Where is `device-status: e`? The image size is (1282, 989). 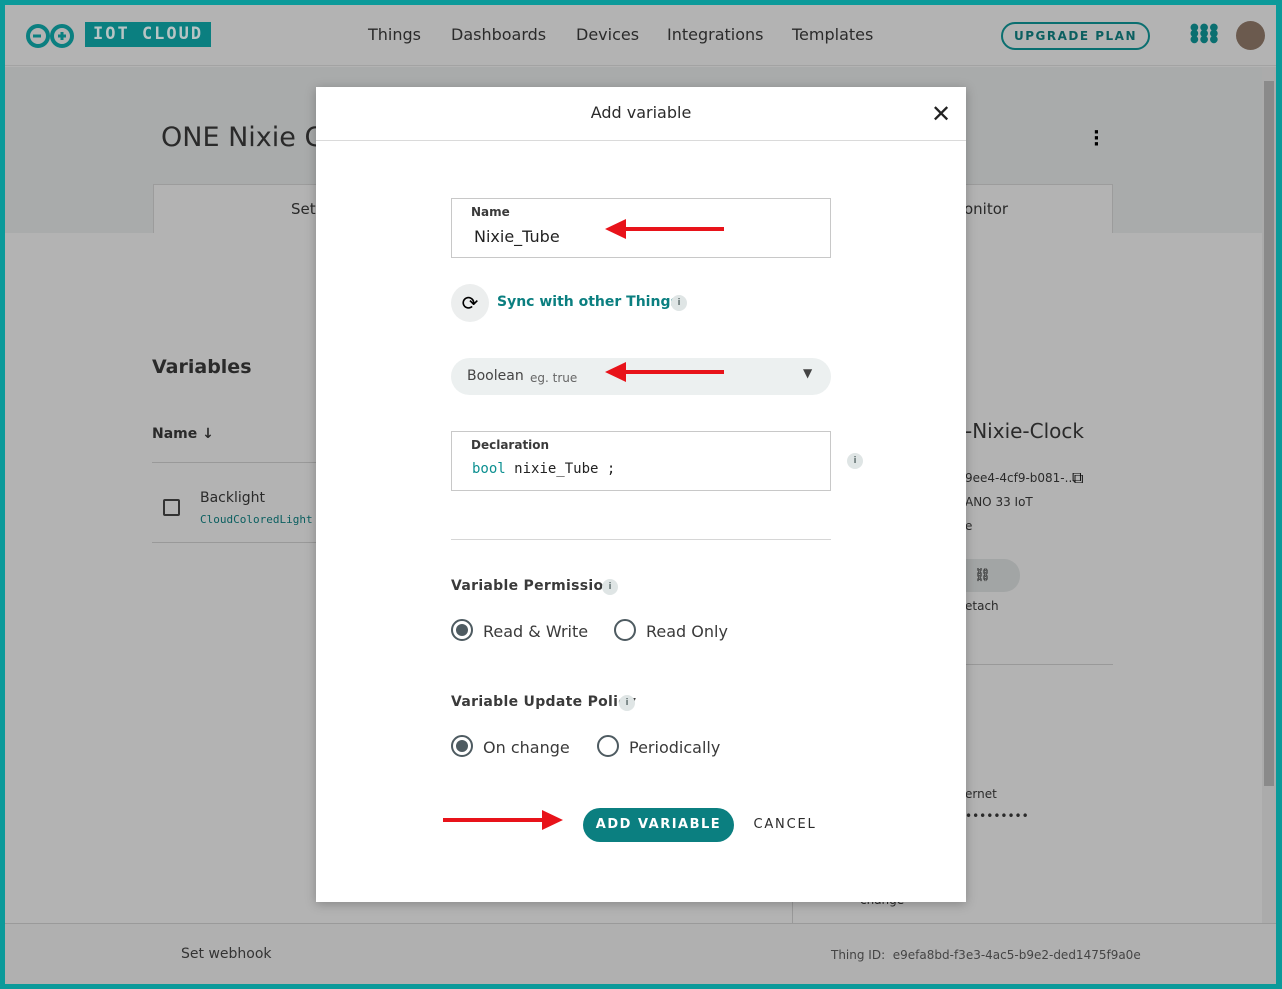
device-status: e is located at coordinates (969, 526).